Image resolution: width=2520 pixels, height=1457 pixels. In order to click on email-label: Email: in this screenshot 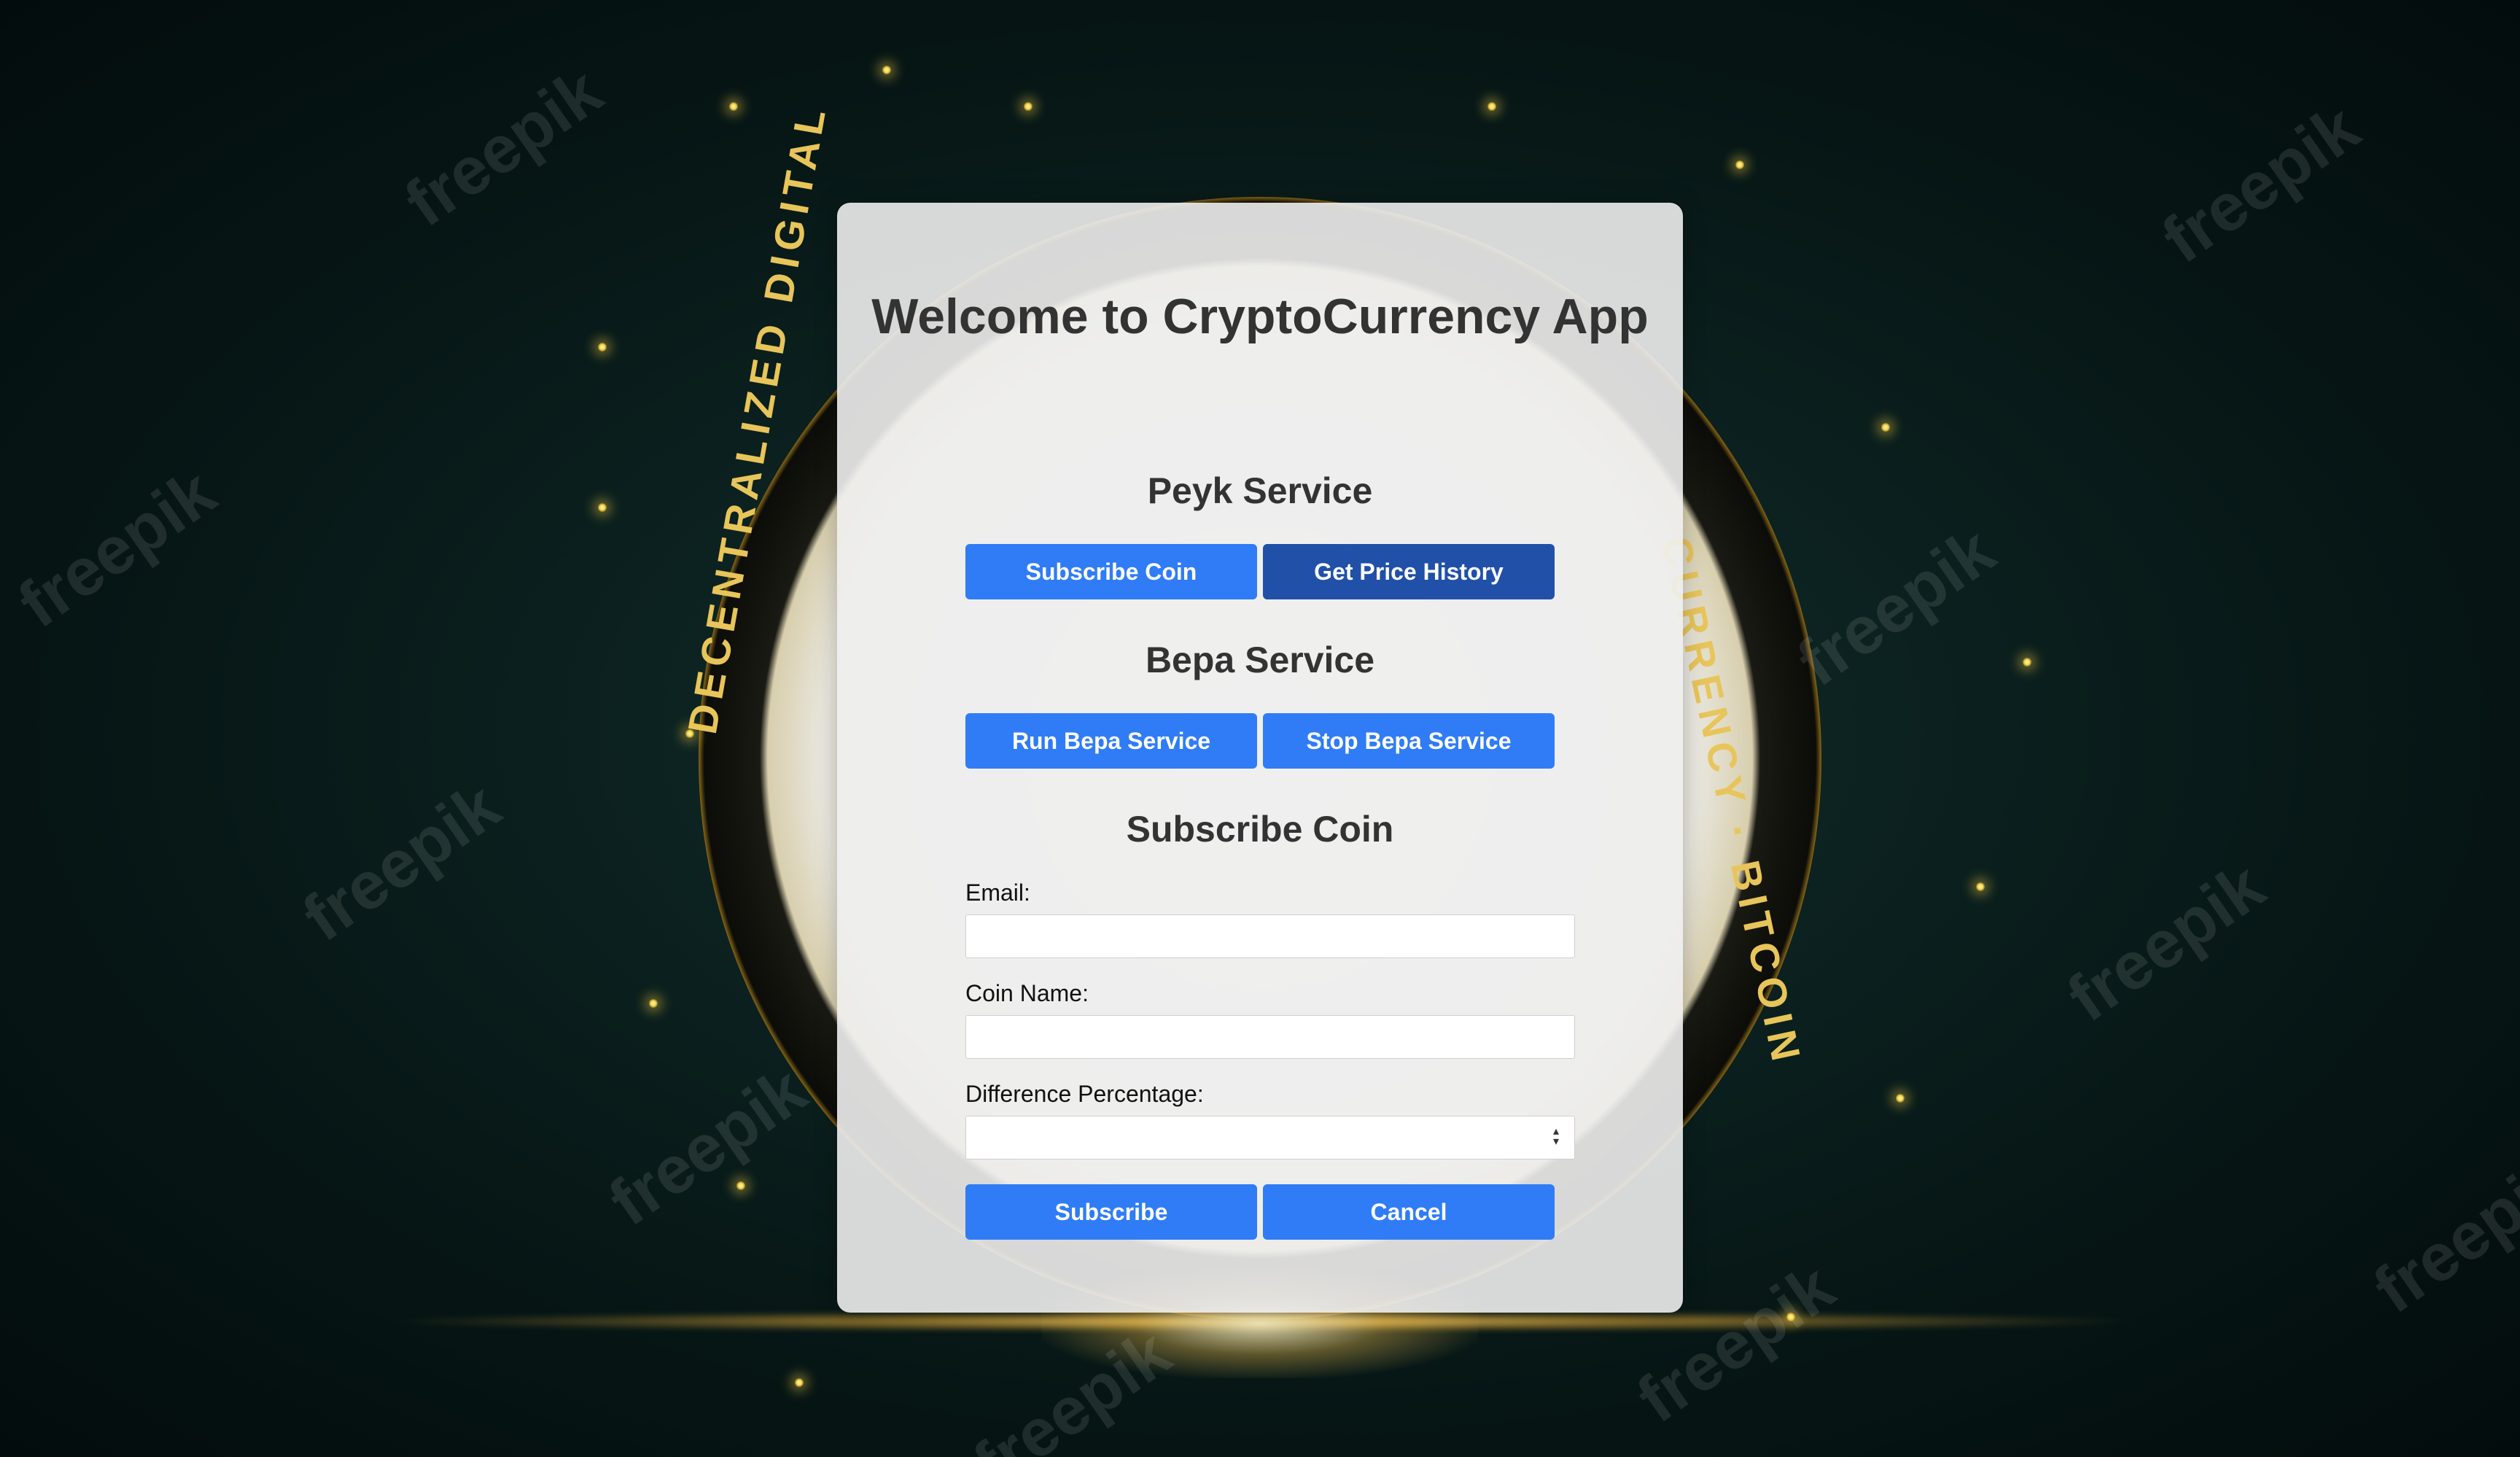, I will do `click(997, 893)`.